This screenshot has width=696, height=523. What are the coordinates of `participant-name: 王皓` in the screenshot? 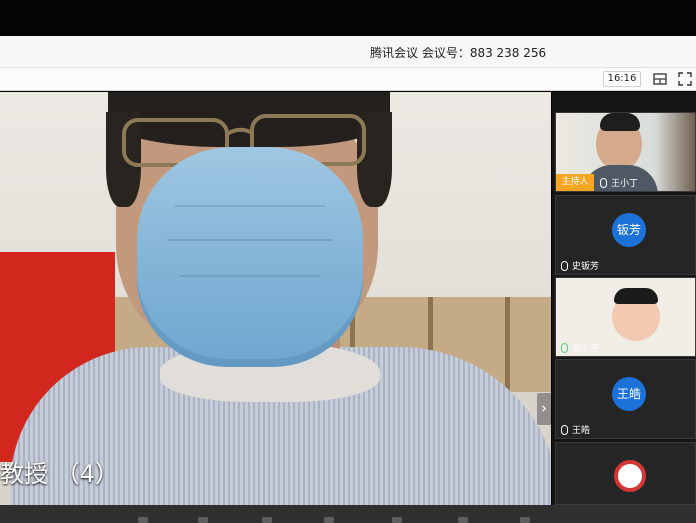 It's located at (575, 429).